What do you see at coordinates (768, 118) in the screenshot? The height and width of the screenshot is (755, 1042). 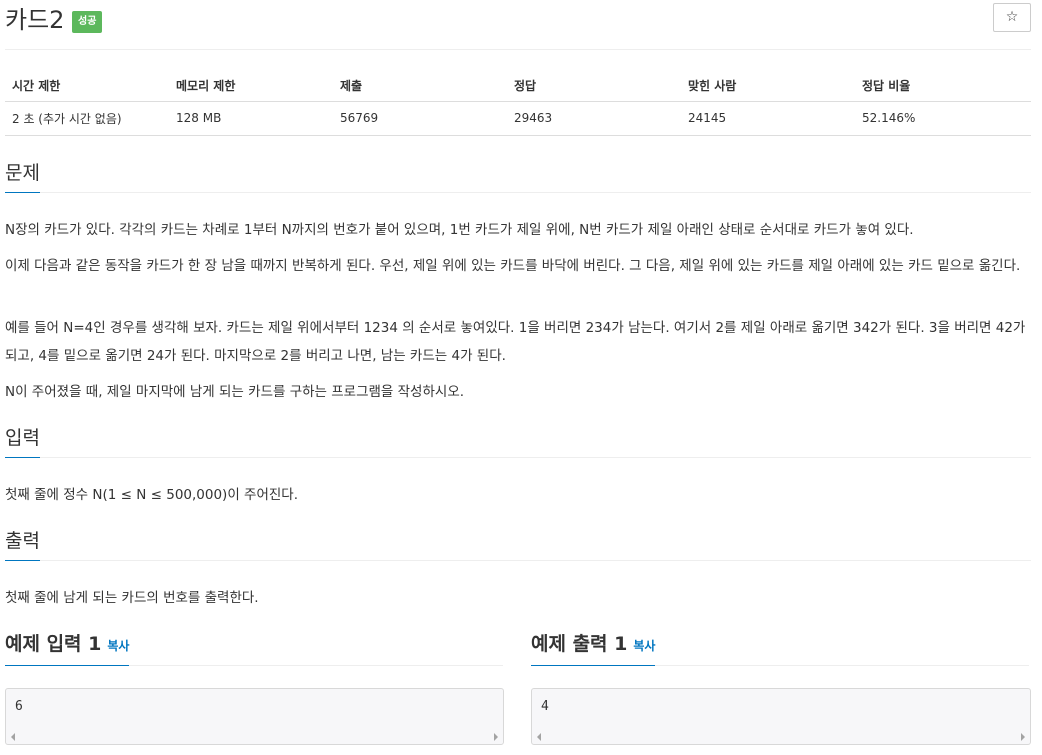 I see `solvers-value: 24145` at bounding box center [768, 118].